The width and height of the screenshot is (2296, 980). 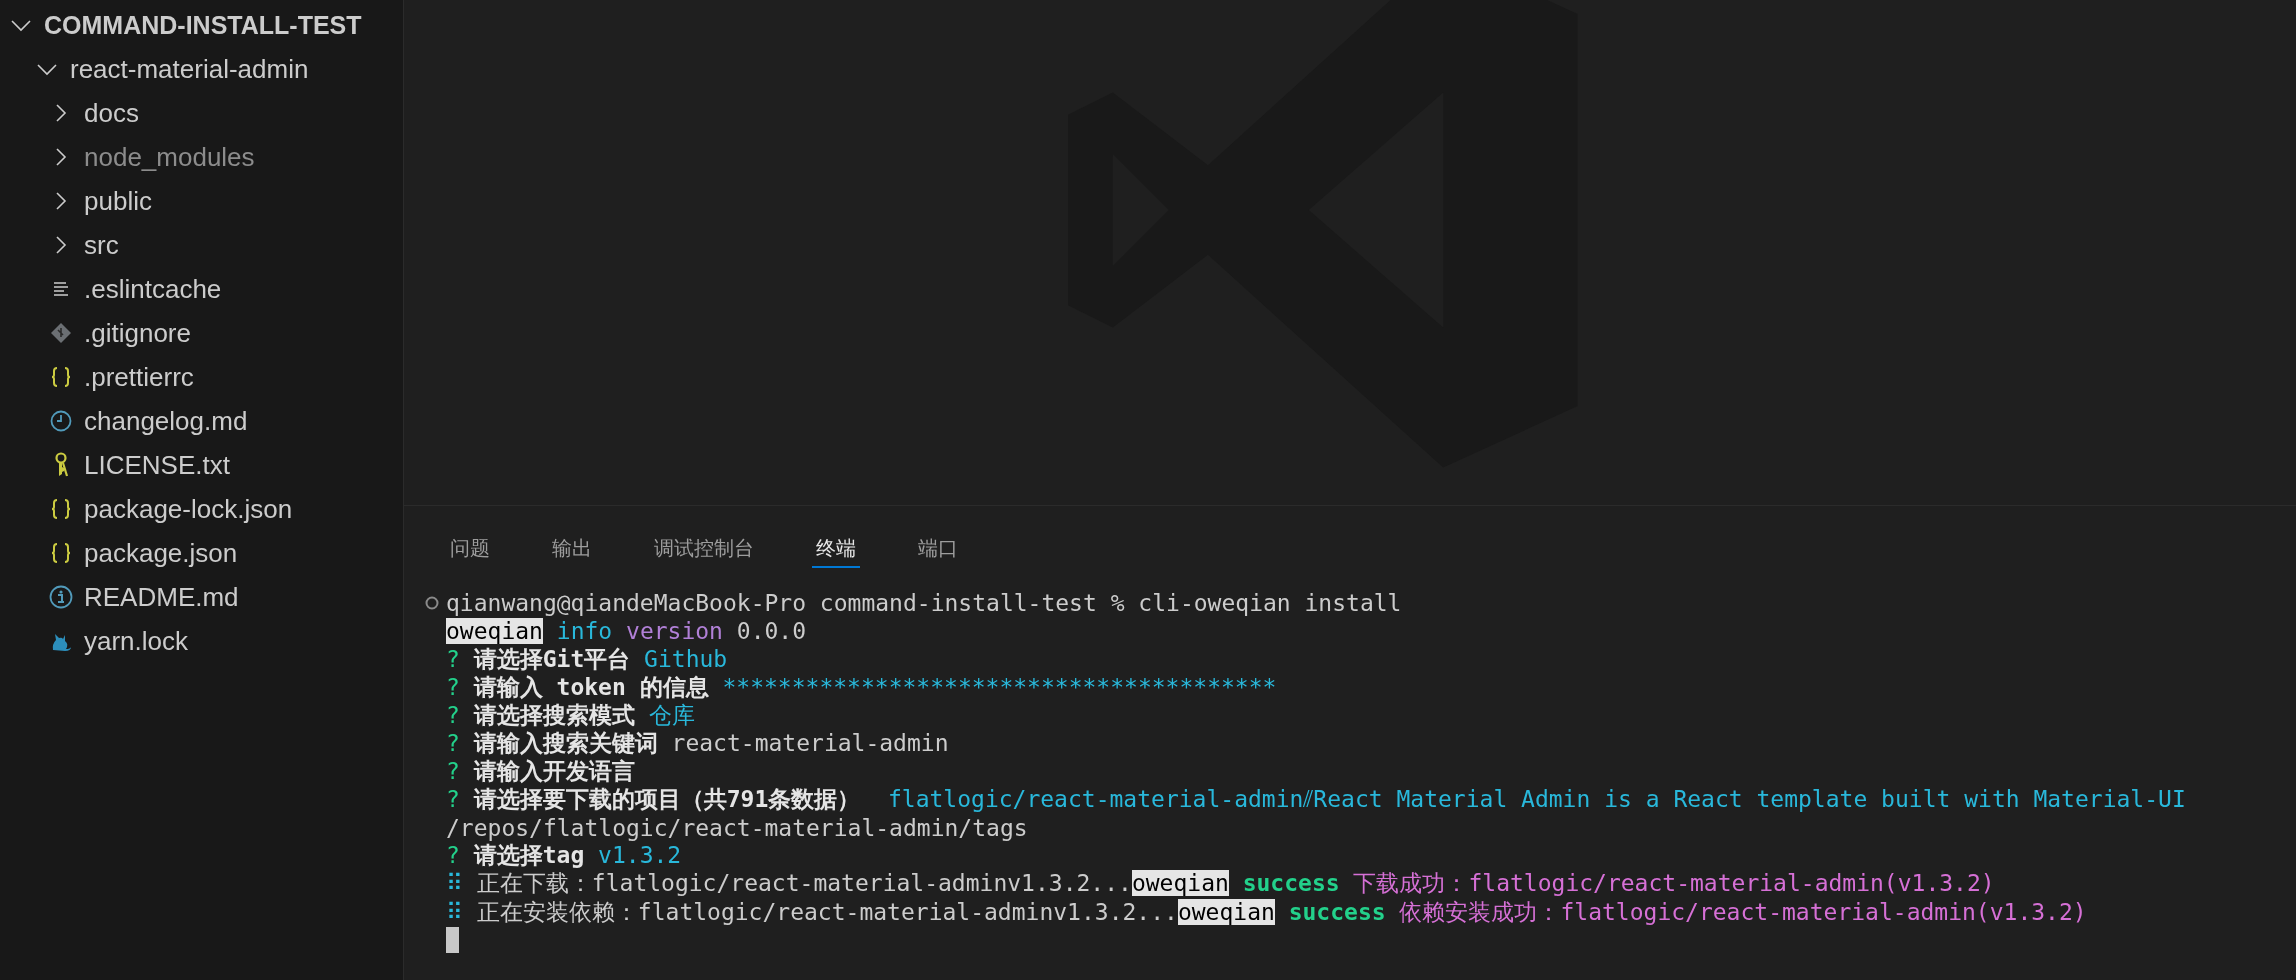 What do you see at coordinates (61, 597) in the screenshot?
I see `info-icon` at bounding box center [61, 597].